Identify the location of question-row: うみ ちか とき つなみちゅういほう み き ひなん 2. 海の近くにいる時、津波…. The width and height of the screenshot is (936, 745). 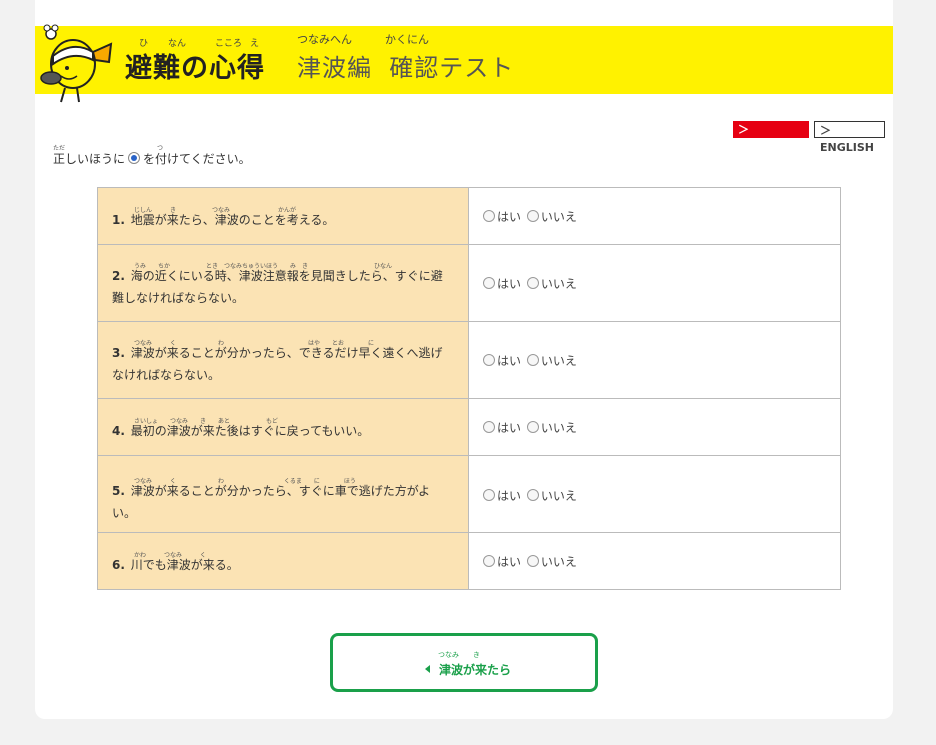
(469, 283).